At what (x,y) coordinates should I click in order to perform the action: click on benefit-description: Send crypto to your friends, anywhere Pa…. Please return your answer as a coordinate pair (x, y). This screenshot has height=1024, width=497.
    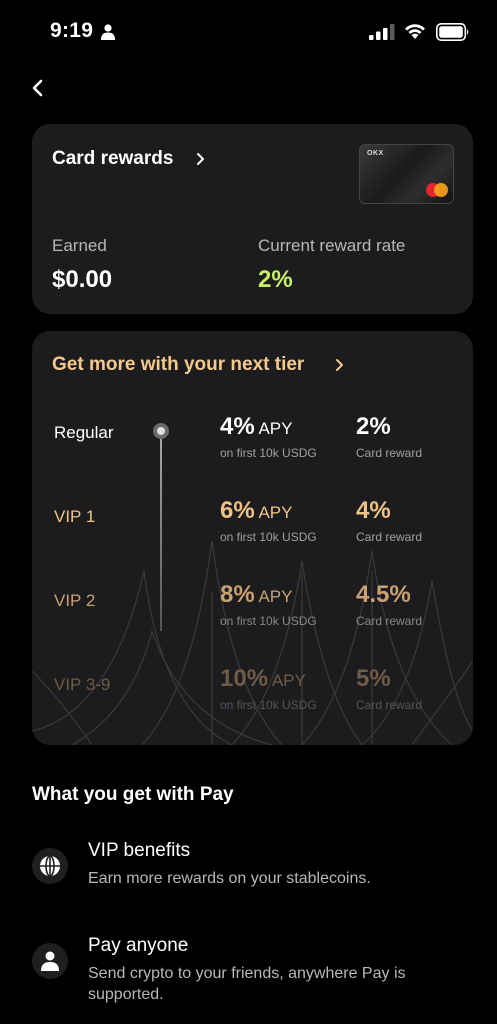
    Looking at the image, I should click on (247, 984).